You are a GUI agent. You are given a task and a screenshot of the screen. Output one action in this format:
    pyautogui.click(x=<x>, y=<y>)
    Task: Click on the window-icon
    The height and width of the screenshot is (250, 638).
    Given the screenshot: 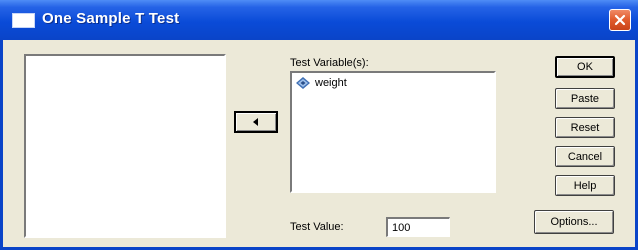 What is the action you would take?
    pyautogui.click(x=23, y=20)
    